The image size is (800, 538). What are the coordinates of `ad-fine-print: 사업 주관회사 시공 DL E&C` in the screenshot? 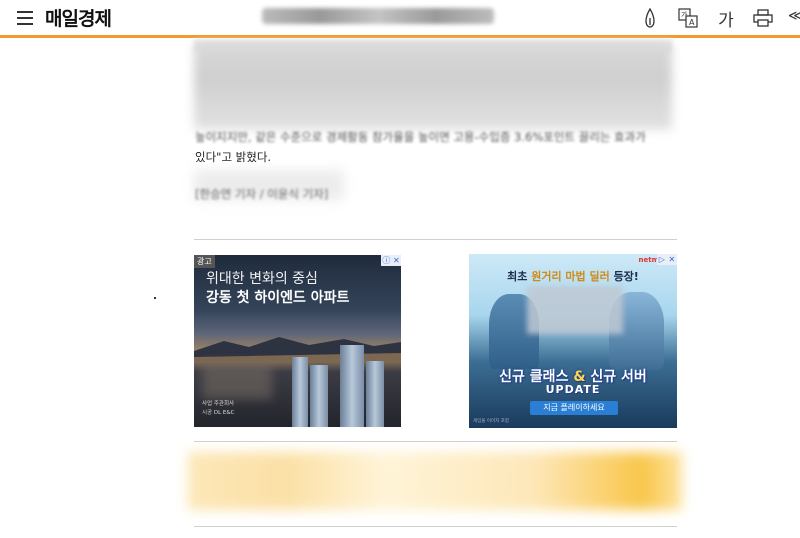 It's located at (218, 408).